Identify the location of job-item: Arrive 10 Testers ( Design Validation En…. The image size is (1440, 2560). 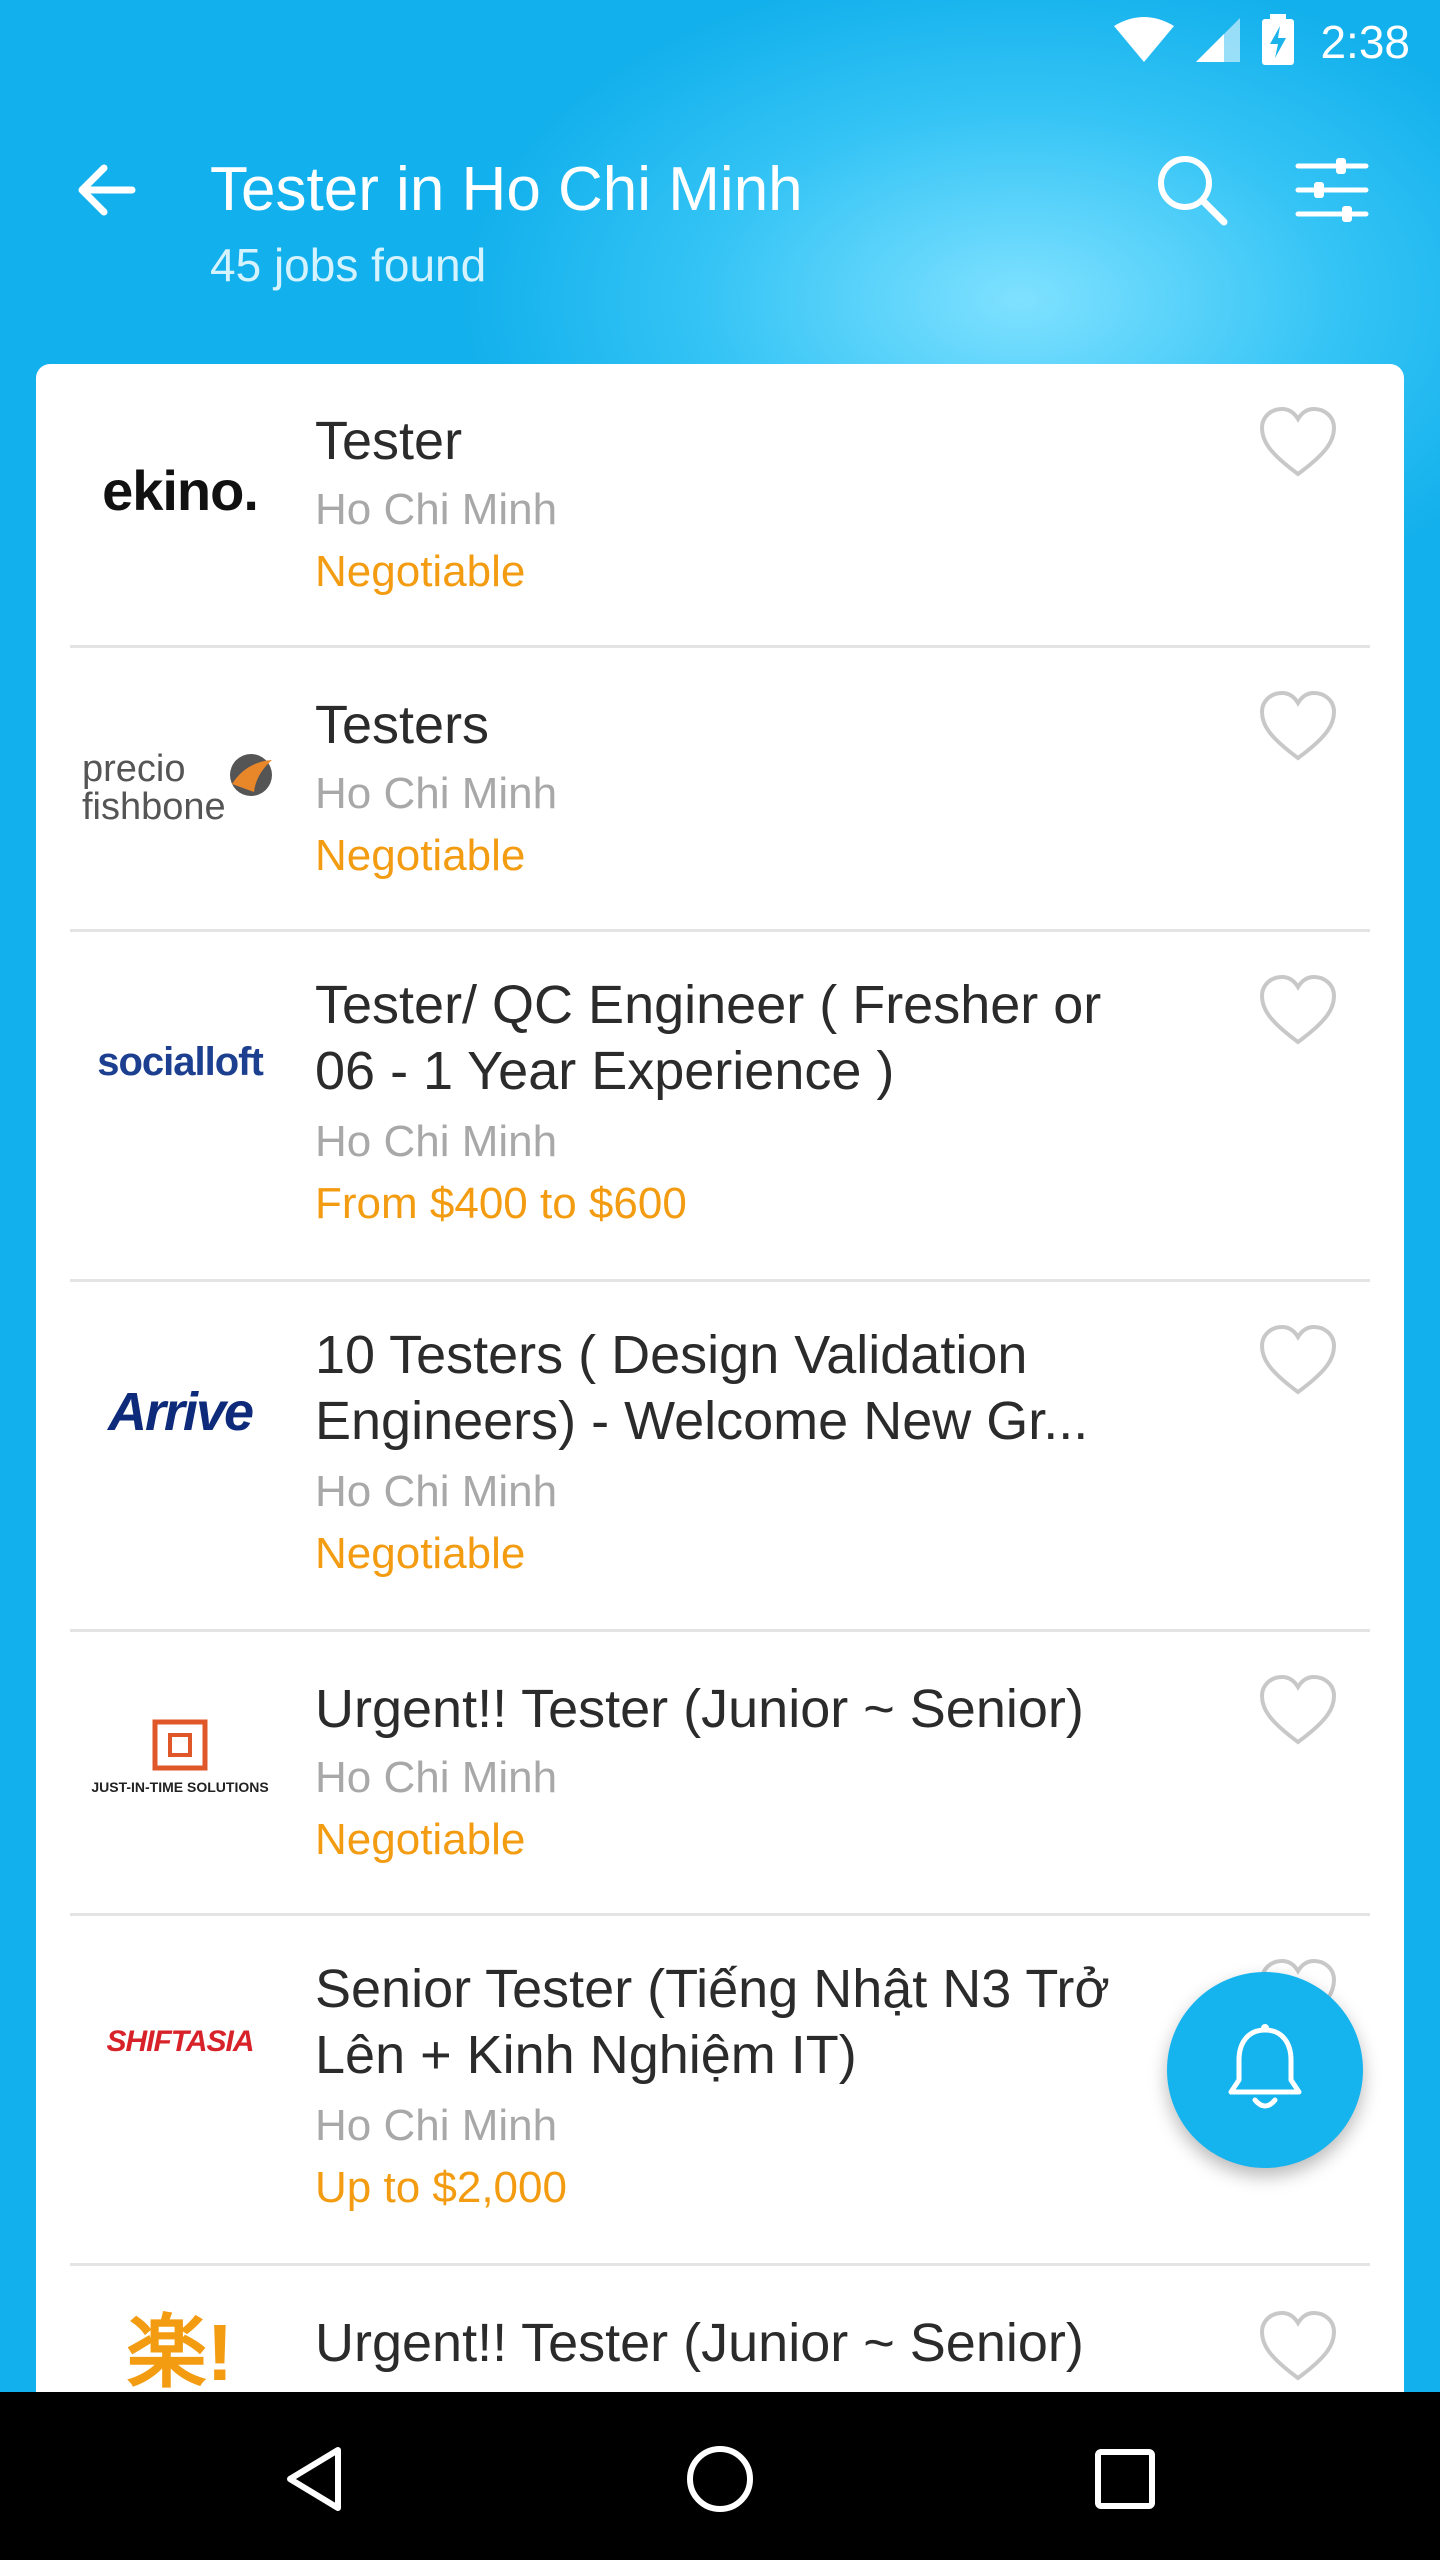
(720, 1457).